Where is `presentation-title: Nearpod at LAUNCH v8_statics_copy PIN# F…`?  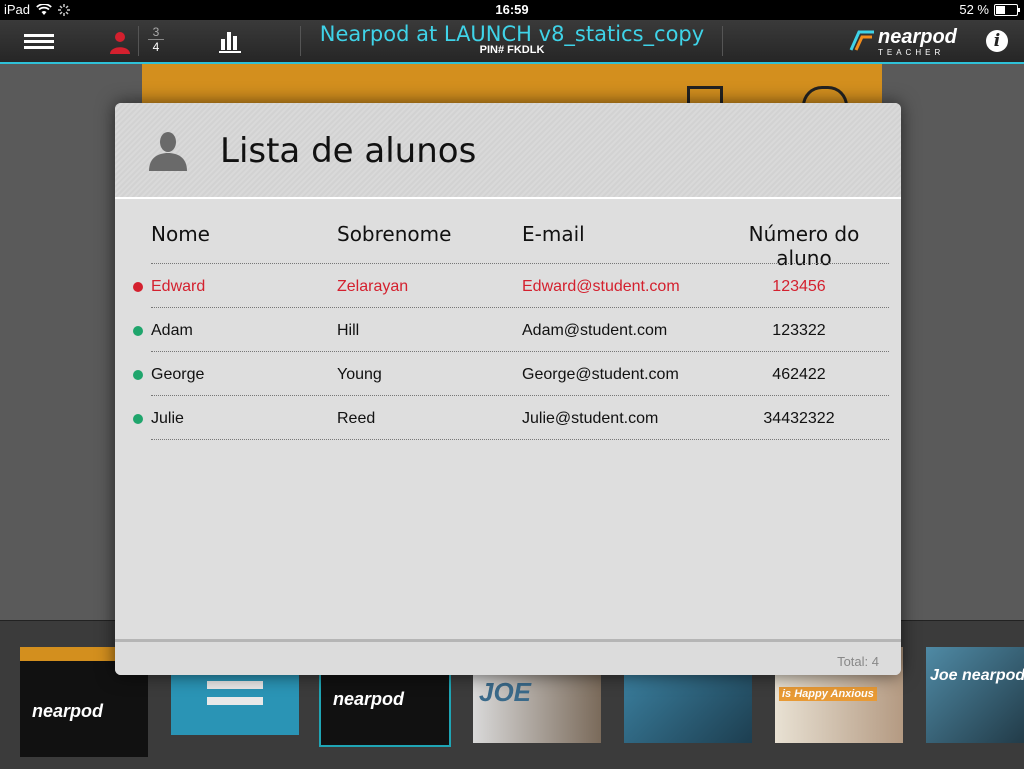
presentation-title: Nearpod at LAUNCH v8_statics_copy PIN# F… is located at coordinates (512, 38).